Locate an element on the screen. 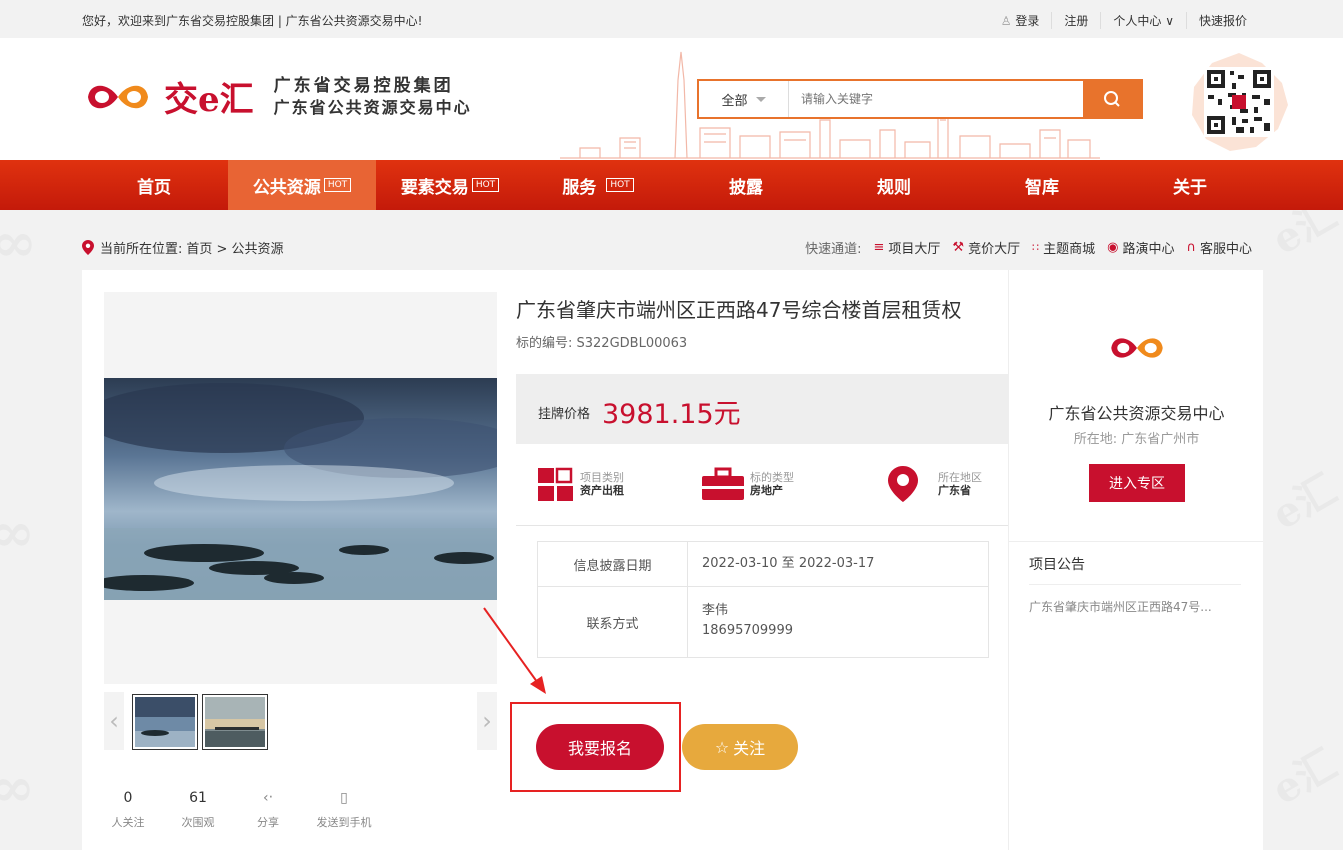 The width and height of the screenshot is (1343, 850). list-icon: ≡ is located at coordinates (879, 247).